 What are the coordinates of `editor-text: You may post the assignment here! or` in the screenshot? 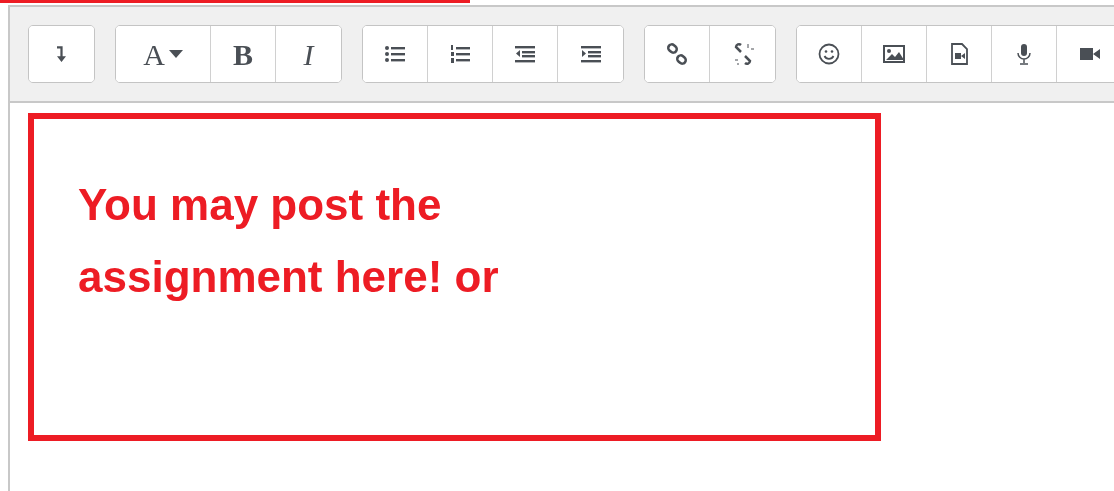 It's located at (289, 241).